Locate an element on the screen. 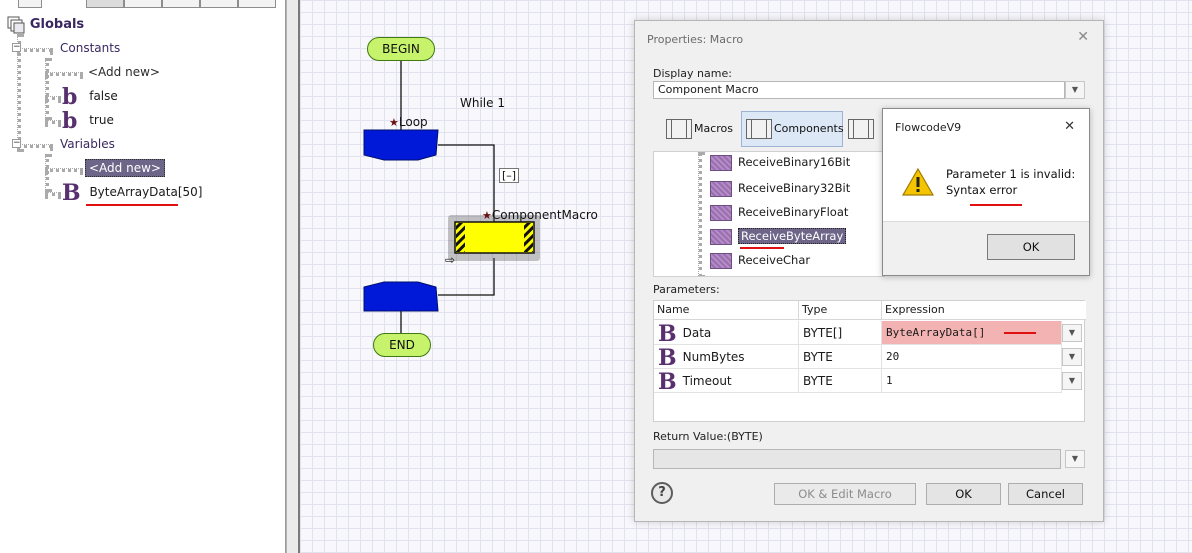  end-terminal: END is located at coordinates (402, 345).